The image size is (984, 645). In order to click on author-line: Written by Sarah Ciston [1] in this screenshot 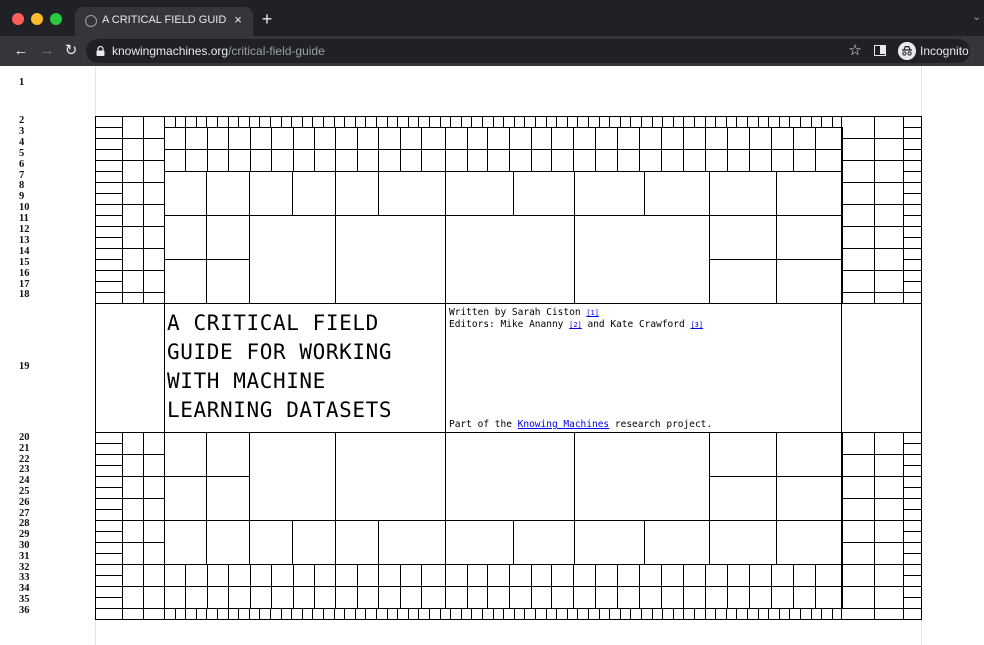, I will do `click(576, 313)`.